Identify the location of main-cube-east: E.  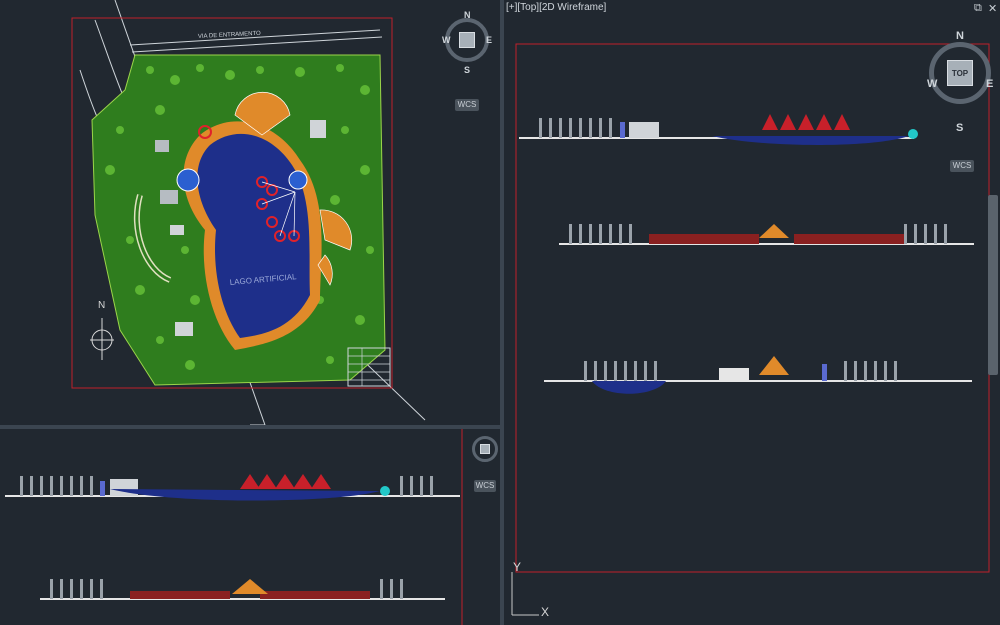
(989, 84).